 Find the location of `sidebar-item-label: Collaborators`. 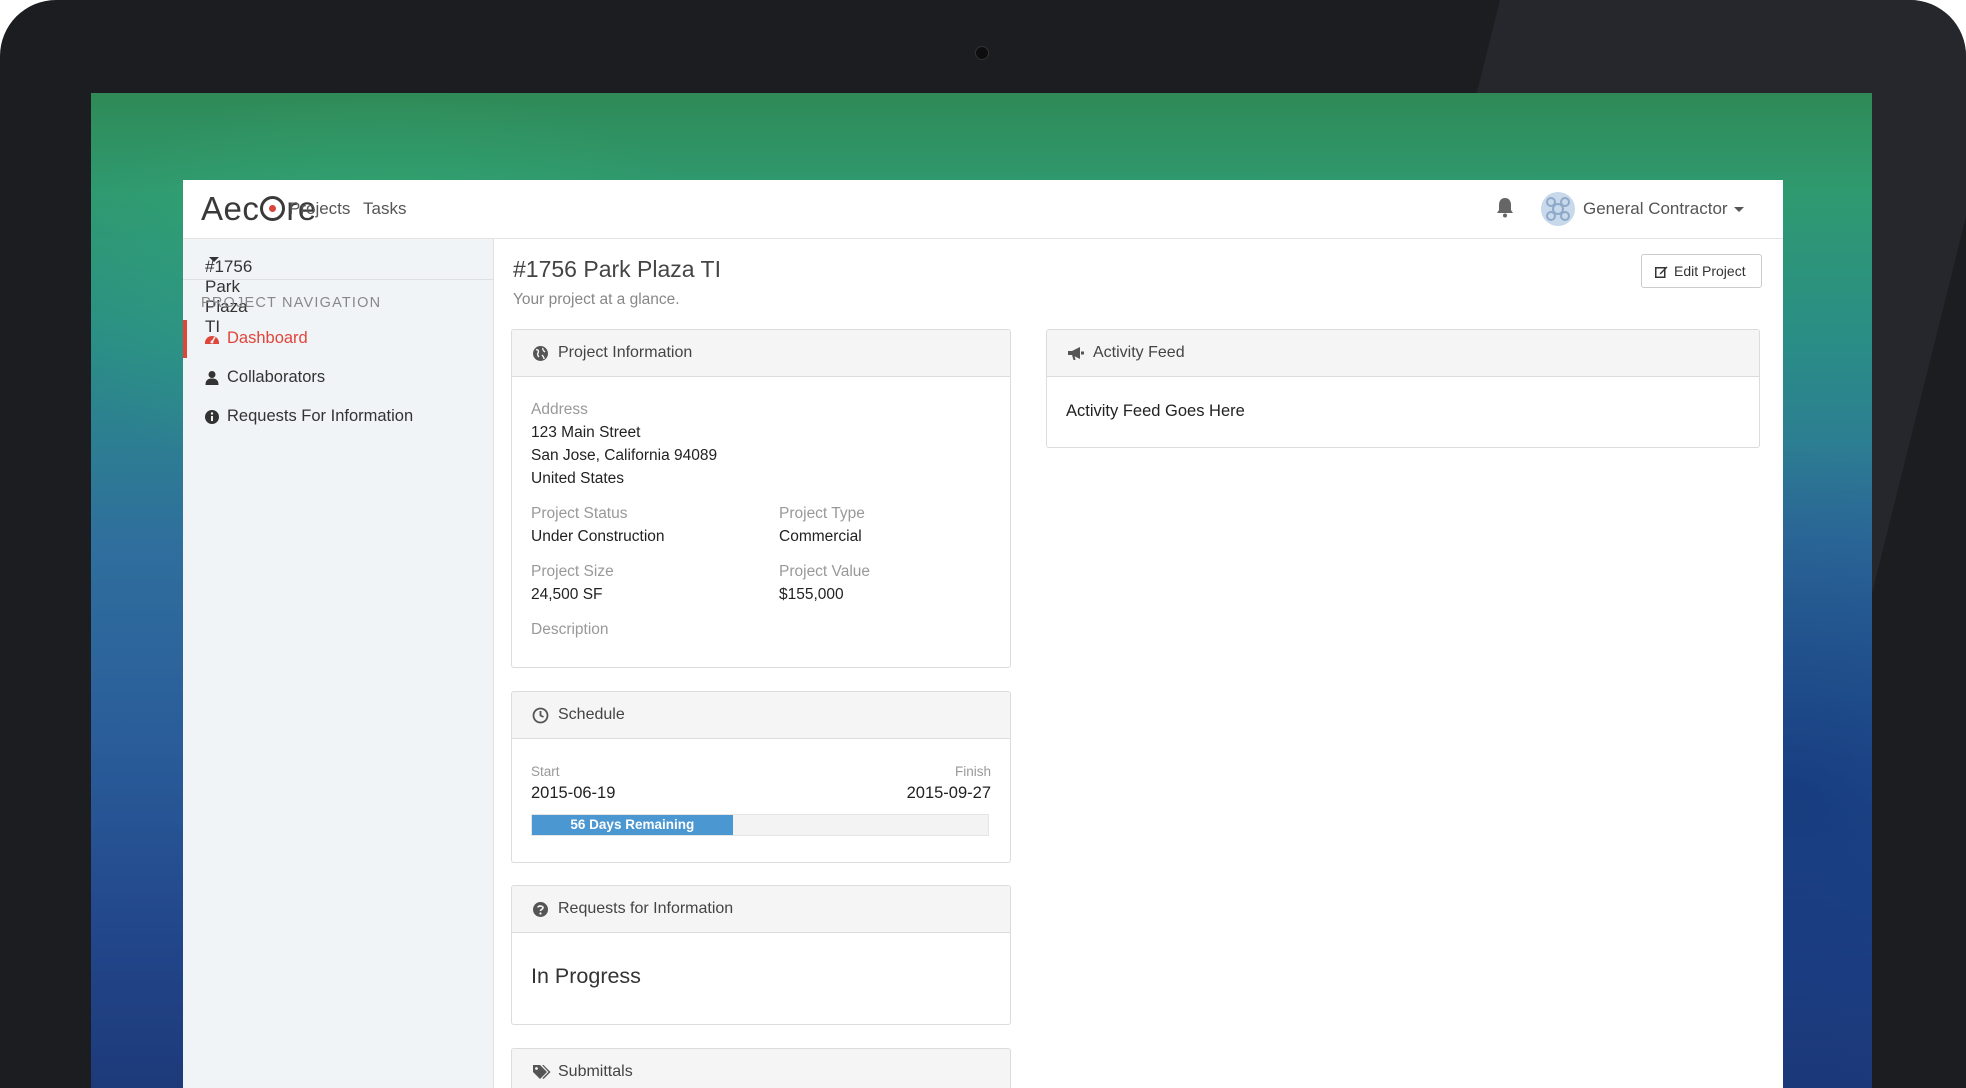

sidebar-item-label: Collaborators is located at coordinates (276, 377).